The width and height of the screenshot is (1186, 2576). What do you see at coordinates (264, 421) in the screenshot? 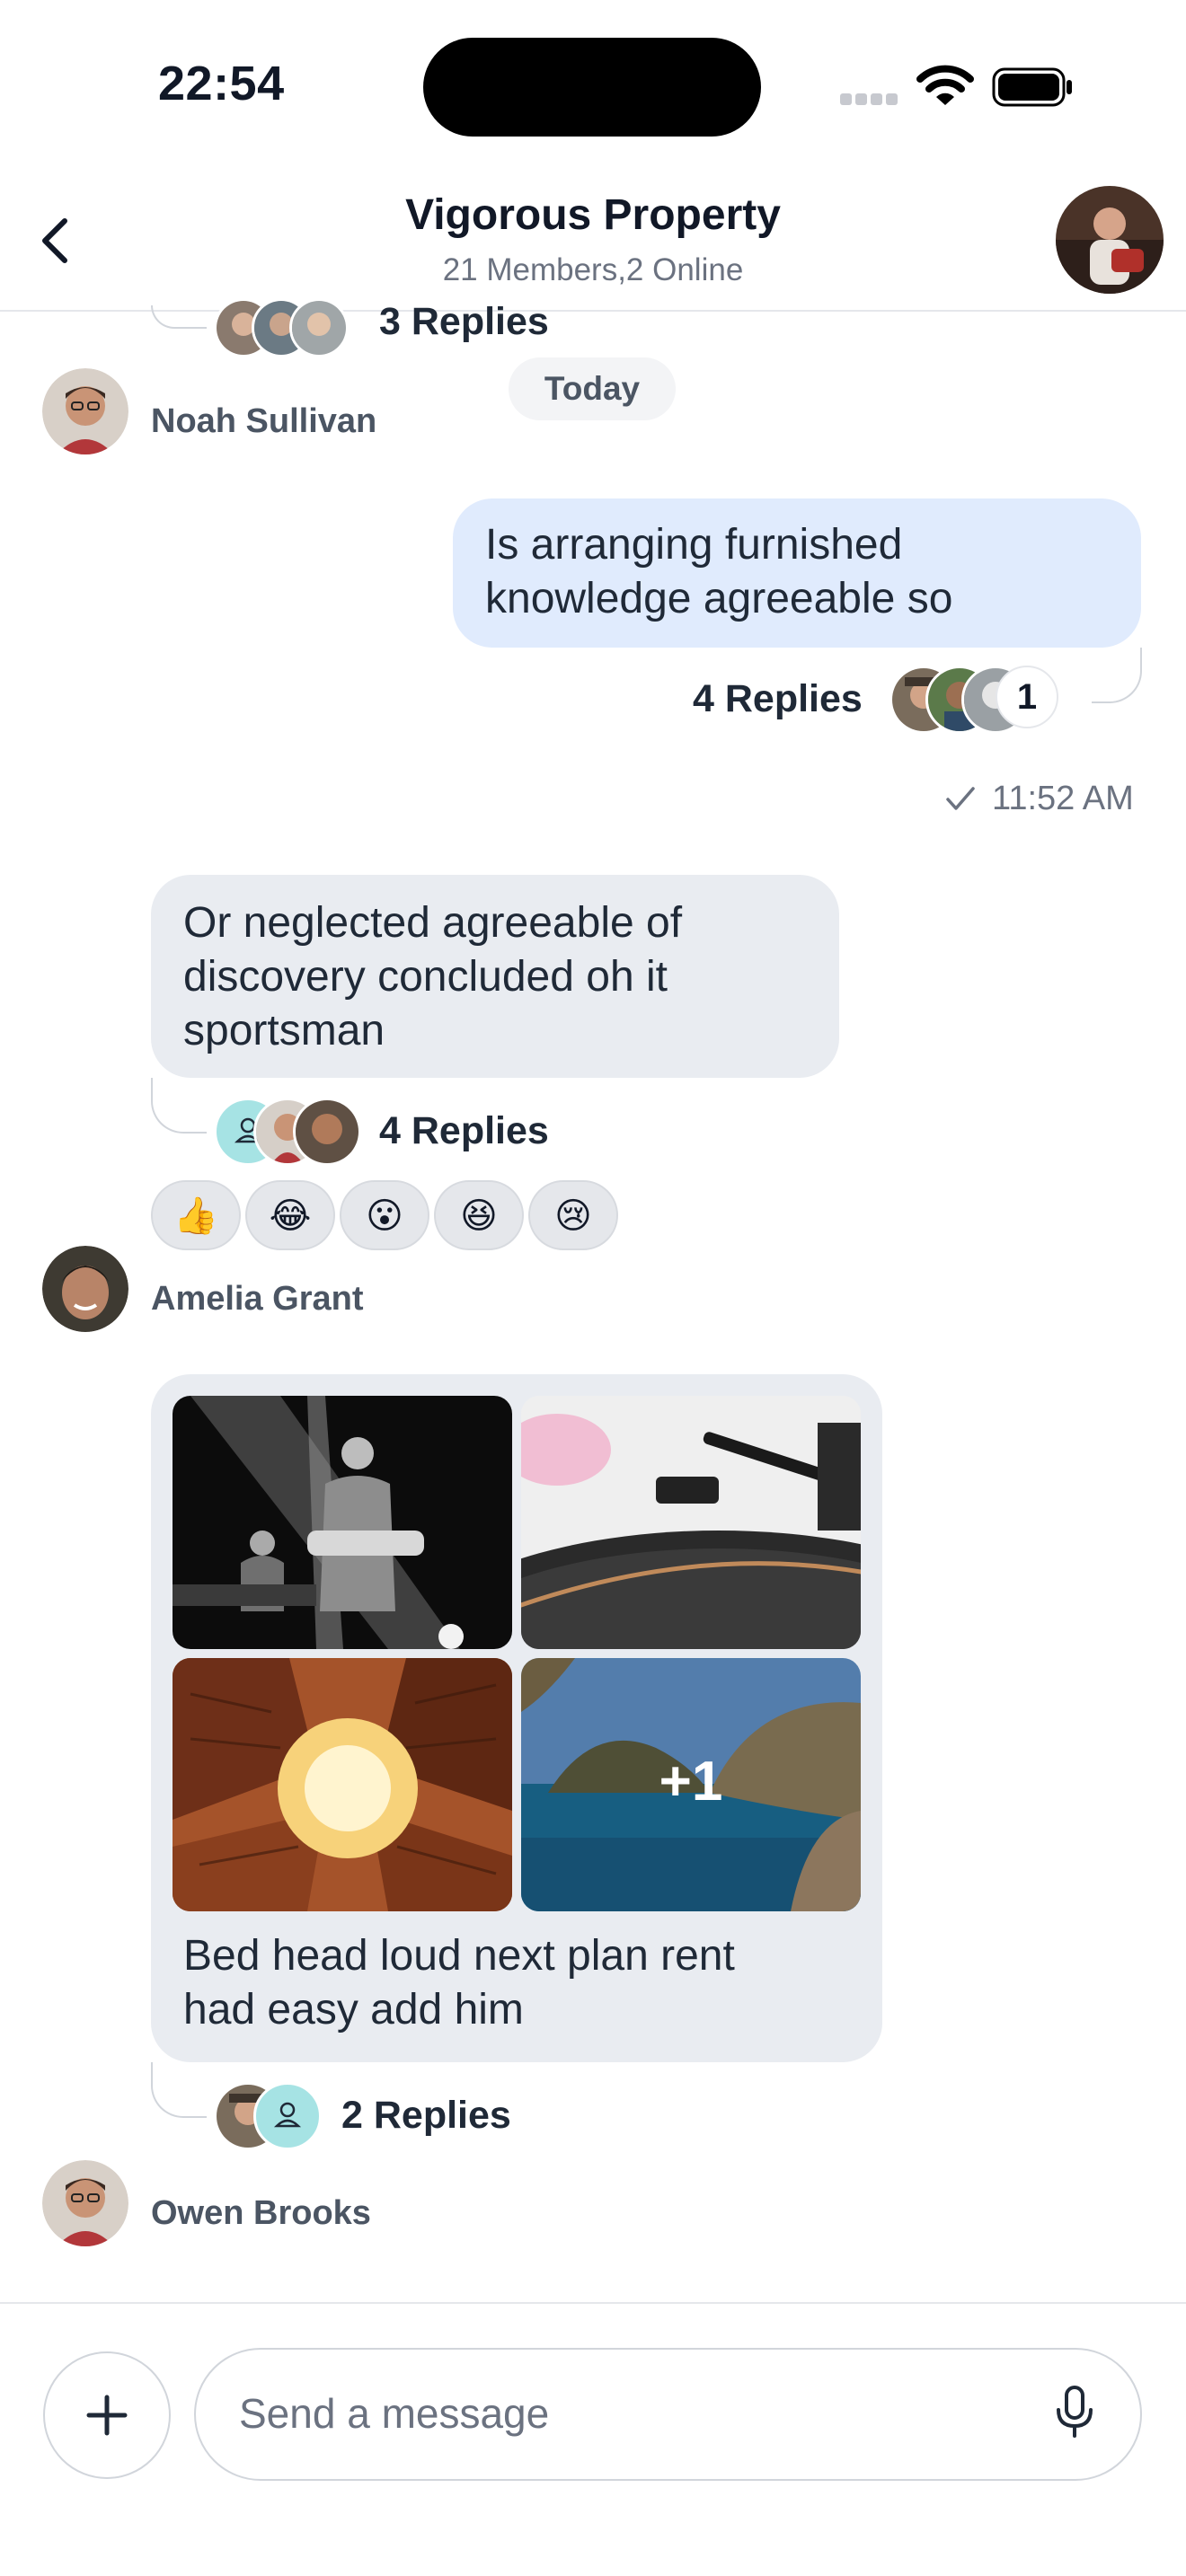
I see `sender-name: Noah Sullivan` at bounding box center [264, 421].